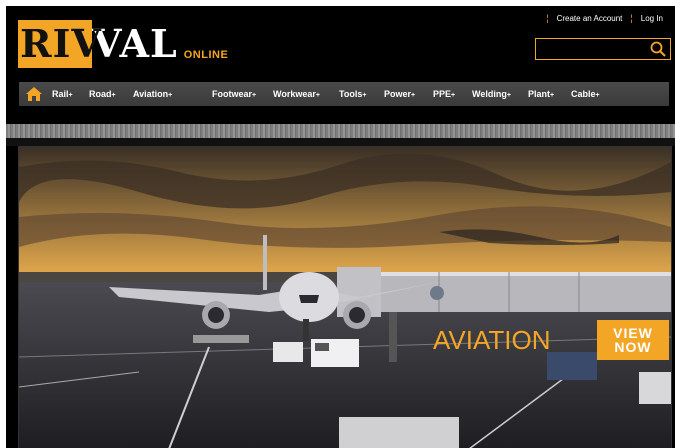  I want to click on search-icon, so click(658, 49).